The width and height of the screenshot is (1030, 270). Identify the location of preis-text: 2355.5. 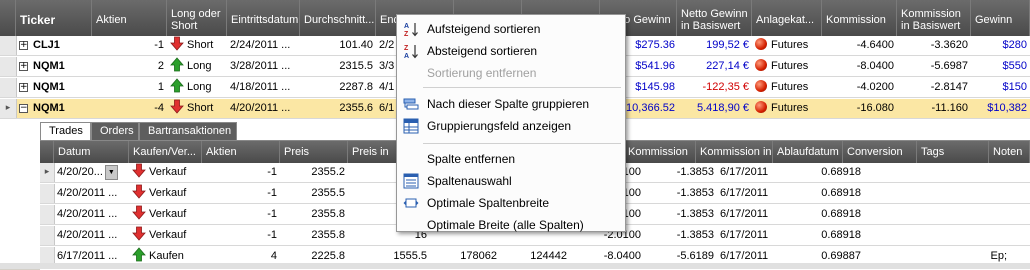
(328, 193).